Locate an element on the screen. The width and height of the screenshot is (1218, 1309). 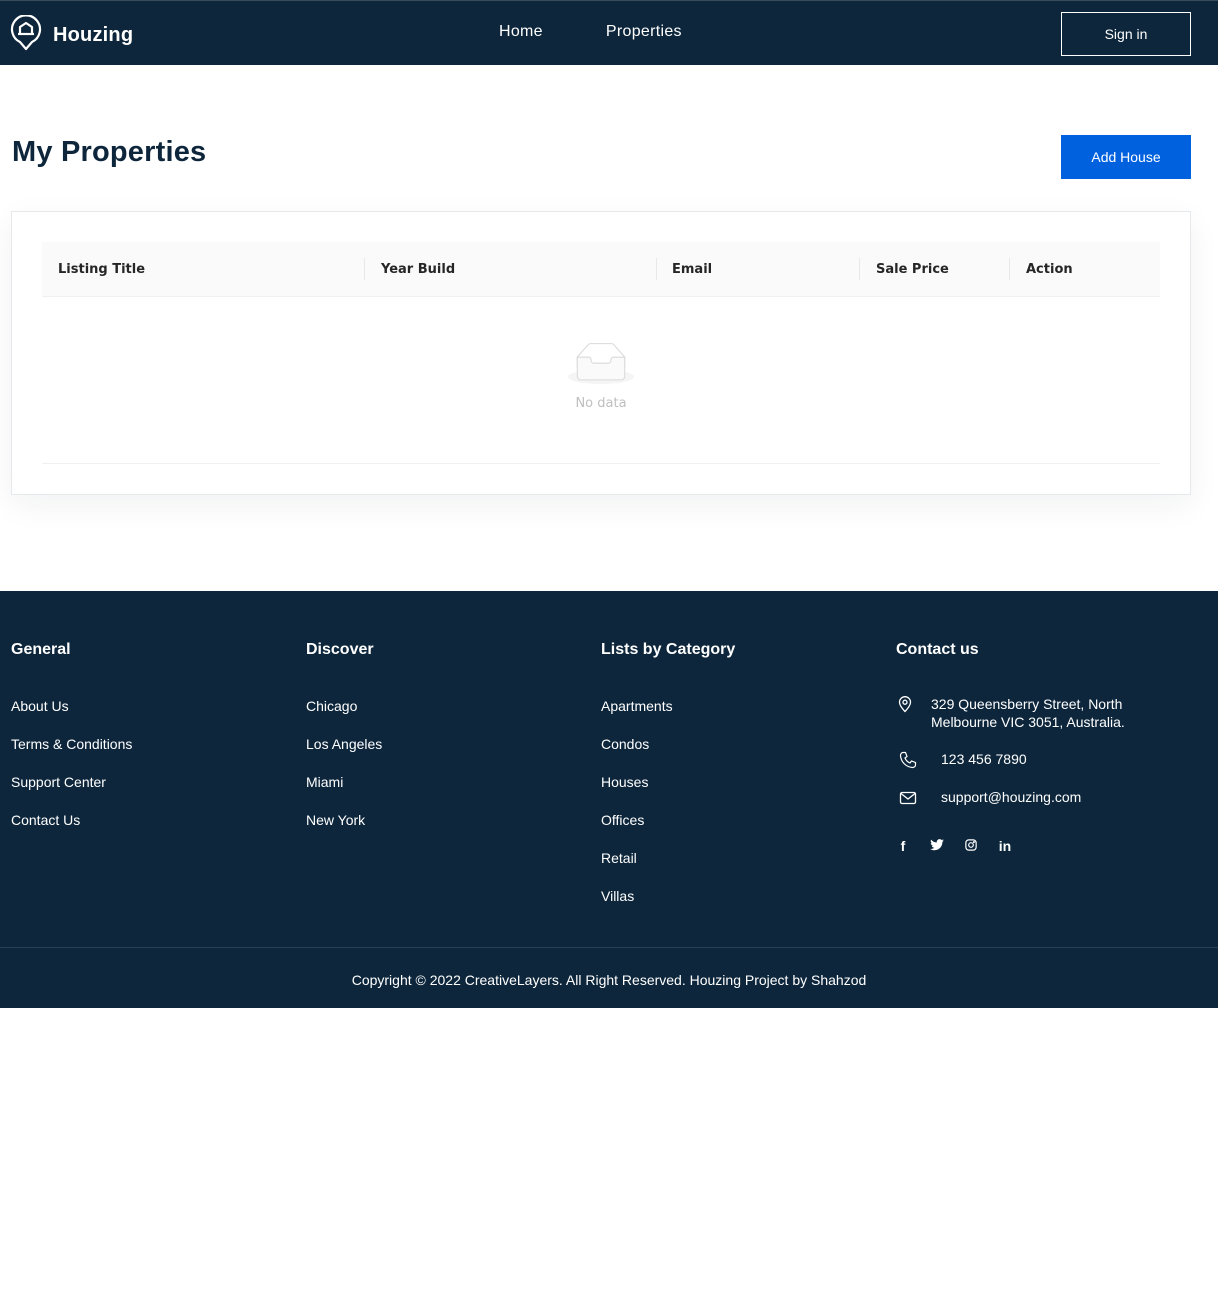
facebook-icon: f is located at coordinates (903, 846).